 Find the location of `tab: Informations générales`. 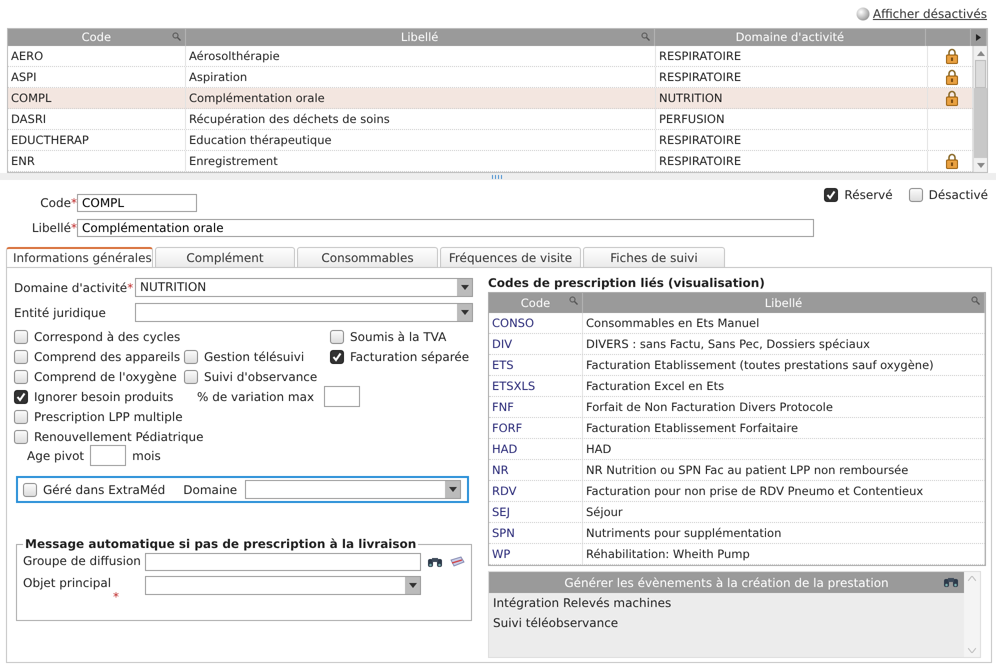

tab: Informations générales is located at coordinates (79, 257).